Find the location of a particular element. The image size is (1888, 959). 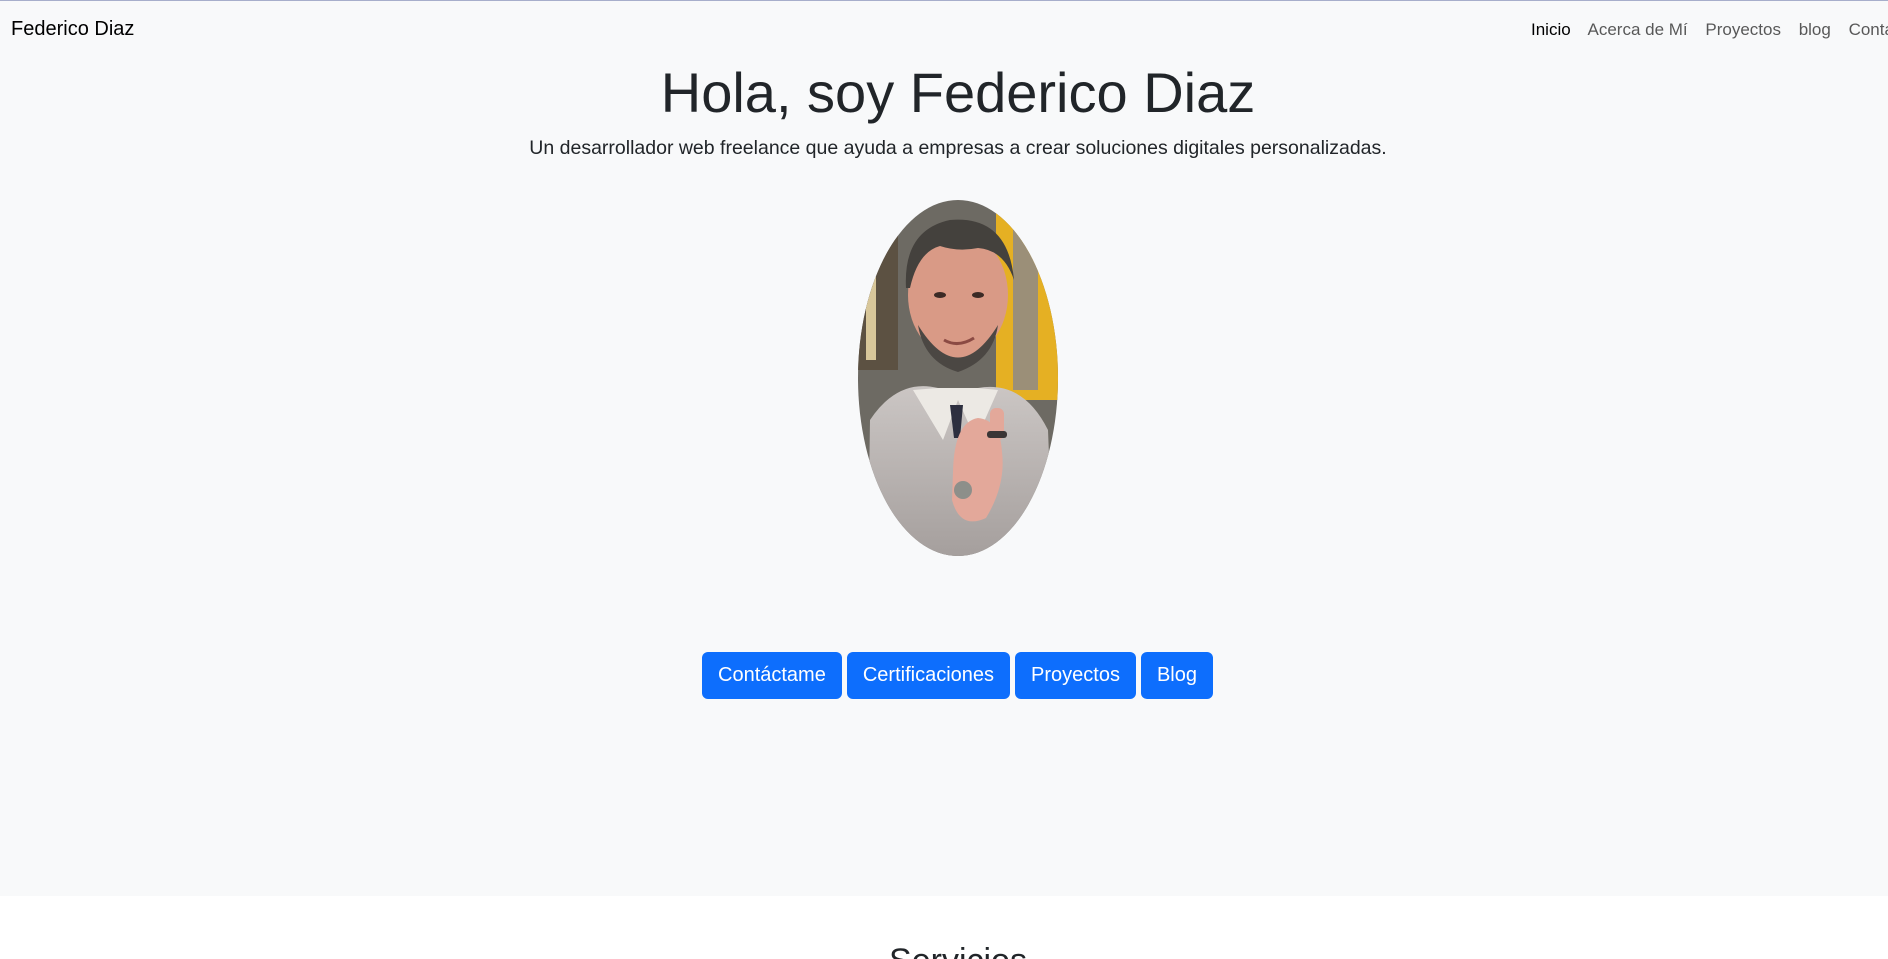

nav-link-acerca: Acerca de Mí is located at coordinates (1637, 29).